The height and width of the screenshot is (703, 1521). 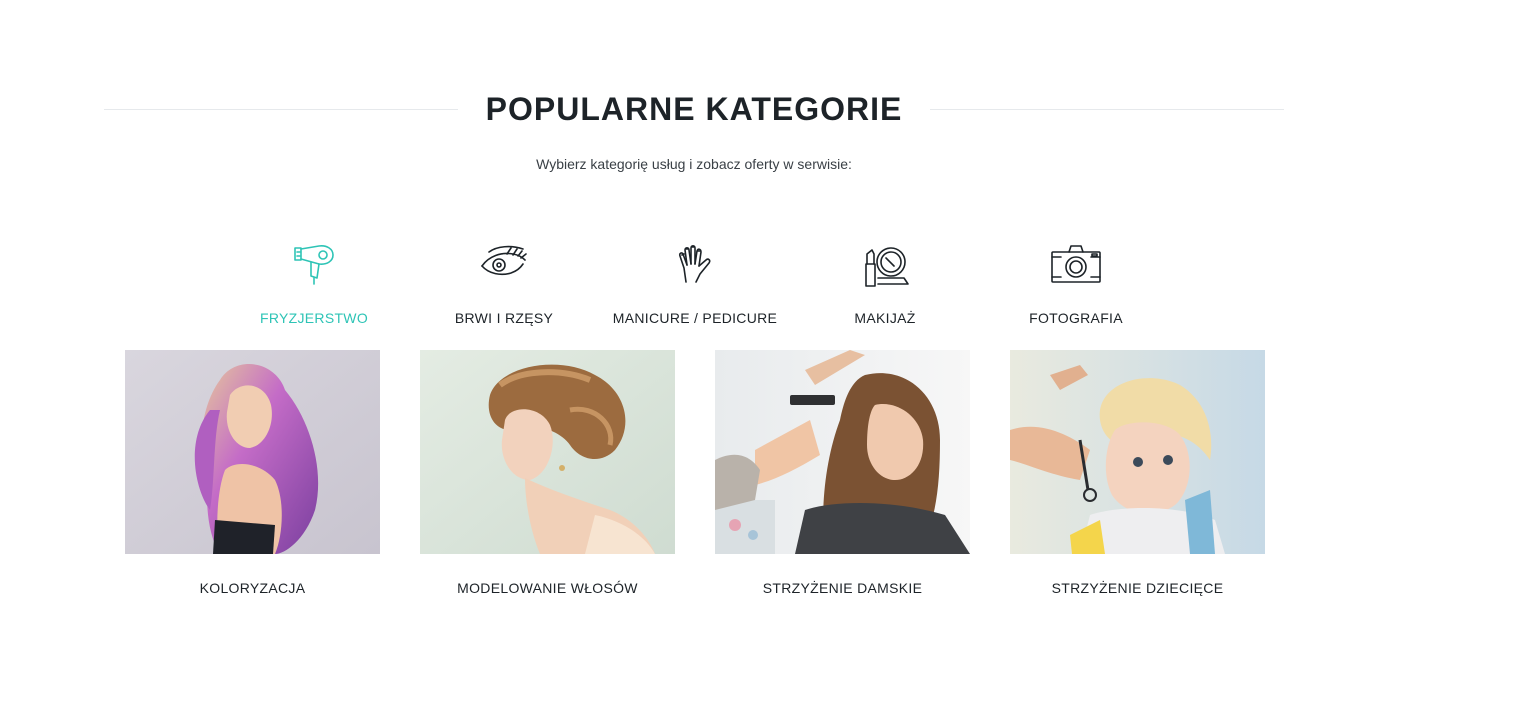 I want to click on category-fryzjerstwo: FRYZJERSTWO, so click(x=314, y=288).